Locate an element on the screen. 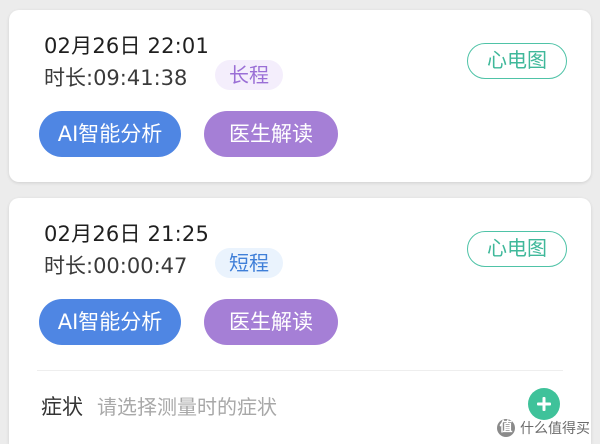 This screenshot has height=444, width=600. record-type-tag: 短程 is located at coordinates (249, 263).